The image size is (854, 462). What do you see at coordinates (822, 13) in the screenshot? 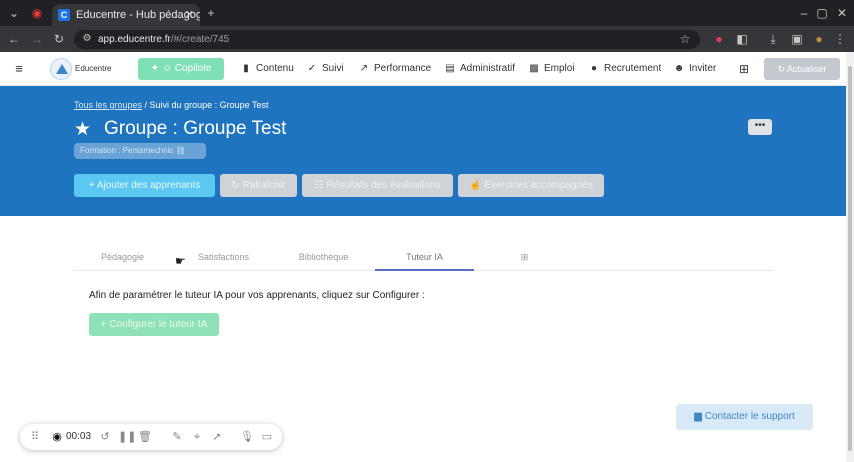
I see `maximize-icon: ▢` at bounding box center [822, 13].